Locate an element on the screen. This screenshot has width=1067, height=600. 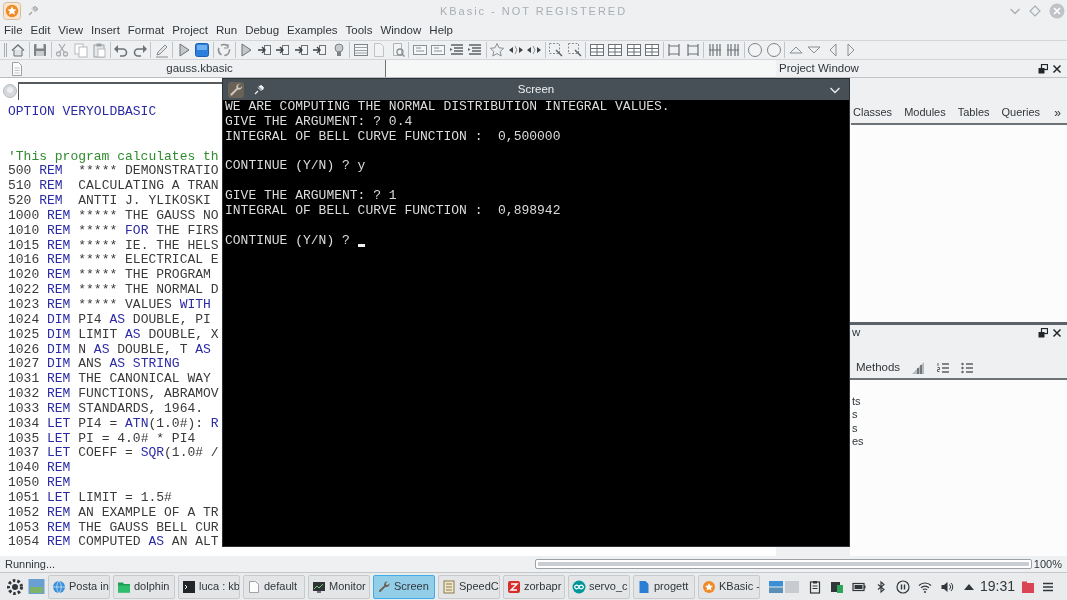
task-button: progett is located at coordinates (664, 586).